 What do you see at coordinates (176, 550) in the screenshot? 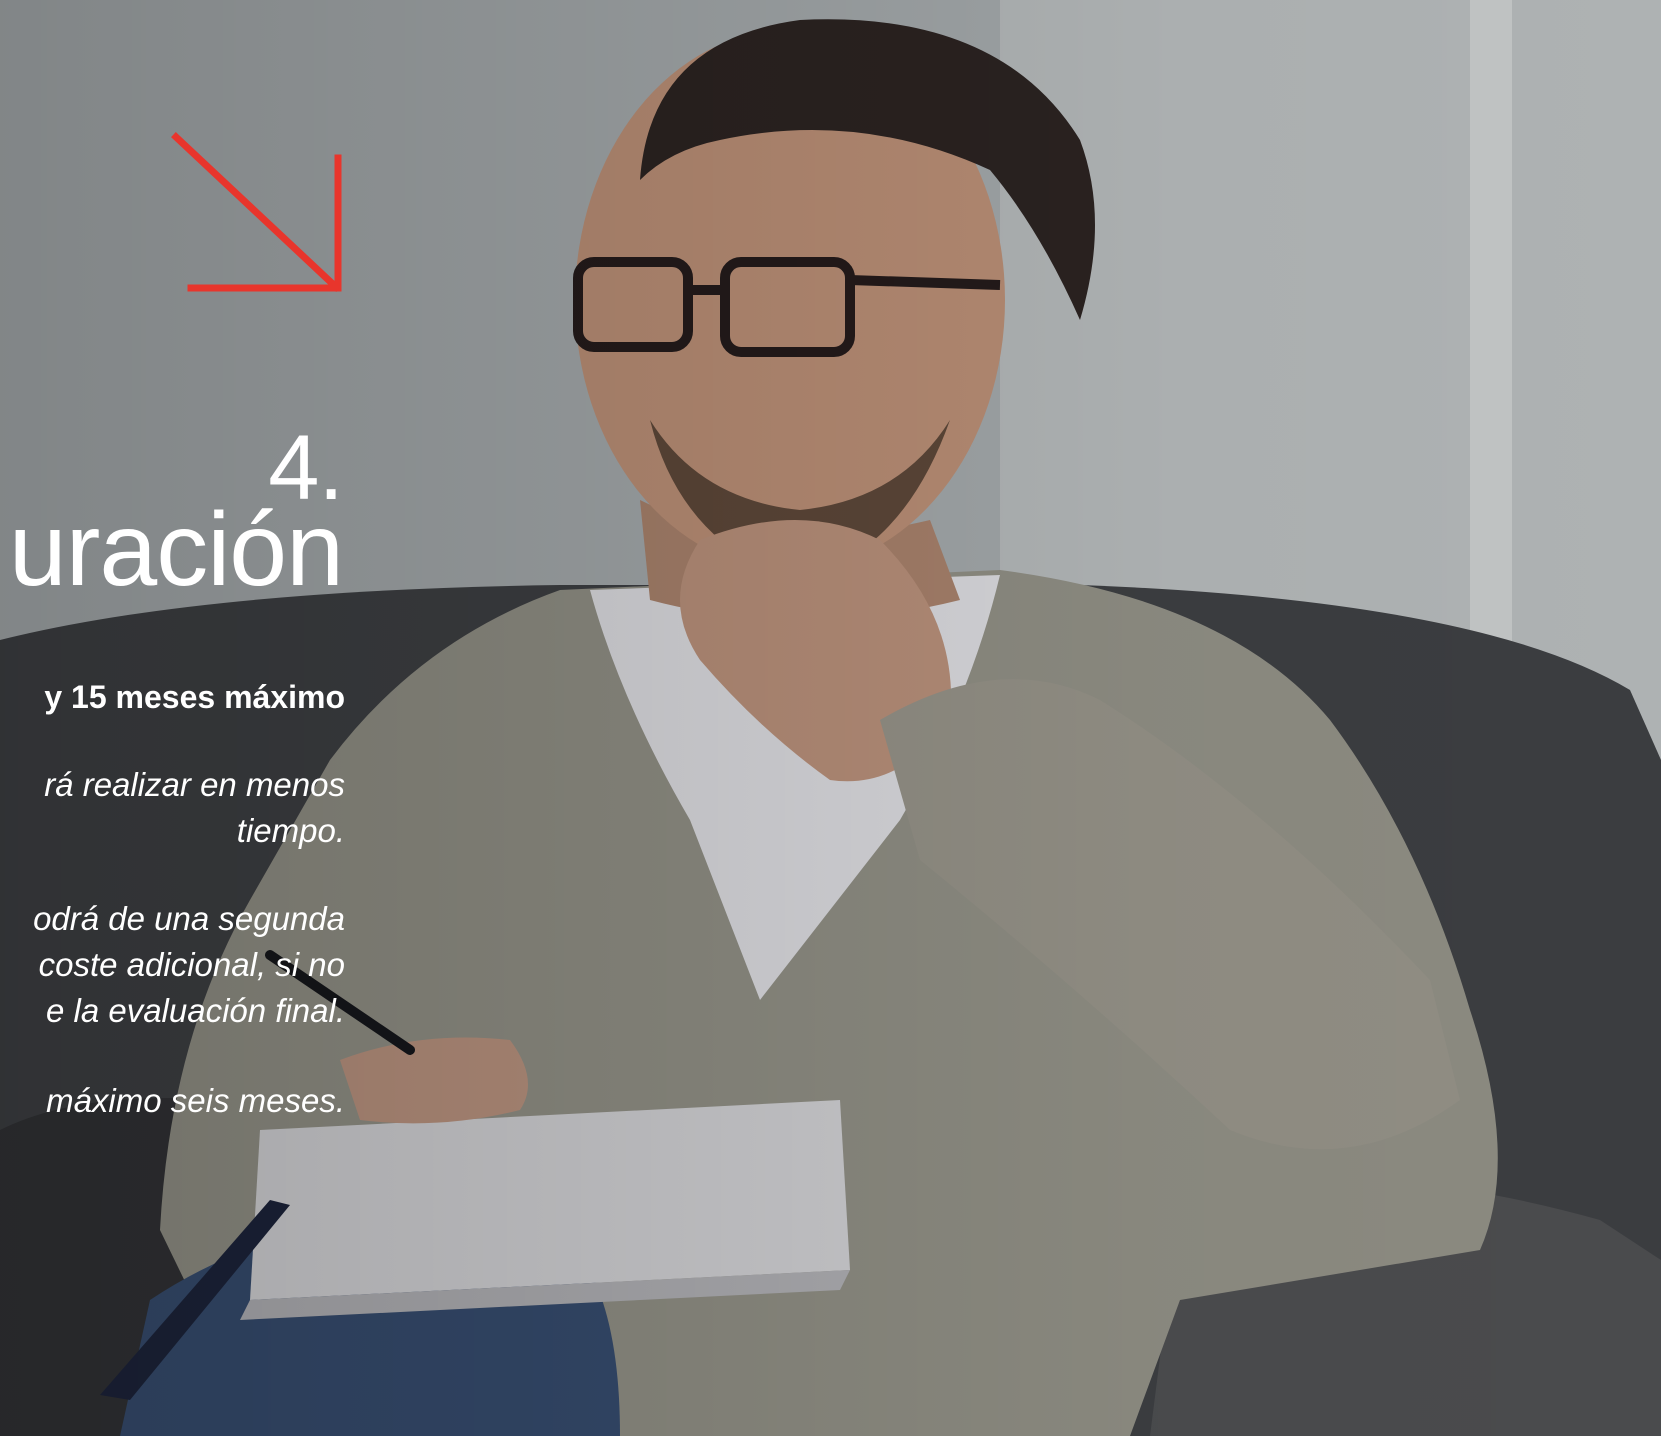
I see `section-title: uración` at bounding box center [176, 550].